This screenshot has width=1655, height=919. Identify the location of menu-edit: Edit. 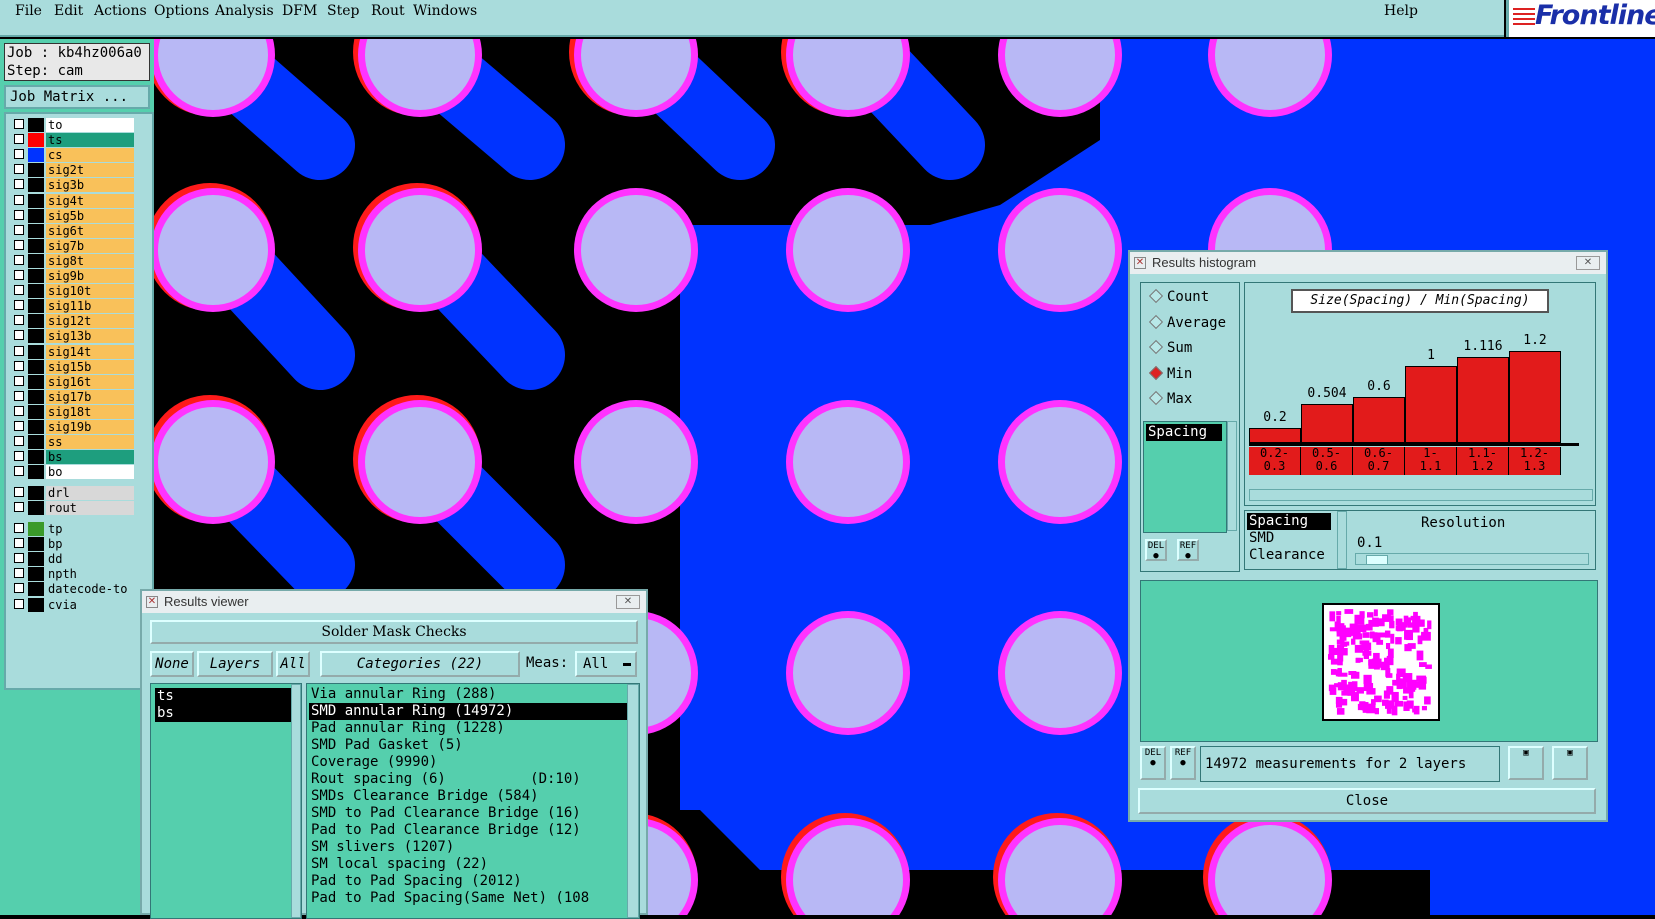
(68, 11).